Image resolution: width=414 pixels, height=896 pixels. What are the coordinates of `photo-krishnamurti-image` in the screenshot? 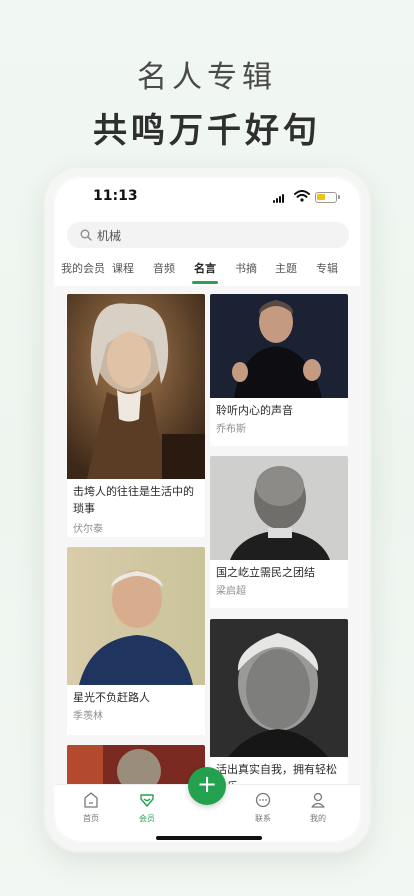 It's located at (279, 688).